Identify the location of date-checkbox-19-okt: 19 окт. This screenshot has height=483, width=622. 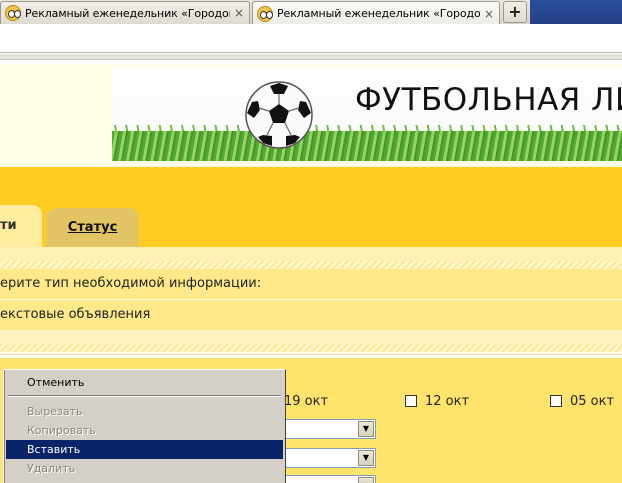
(306, 401).